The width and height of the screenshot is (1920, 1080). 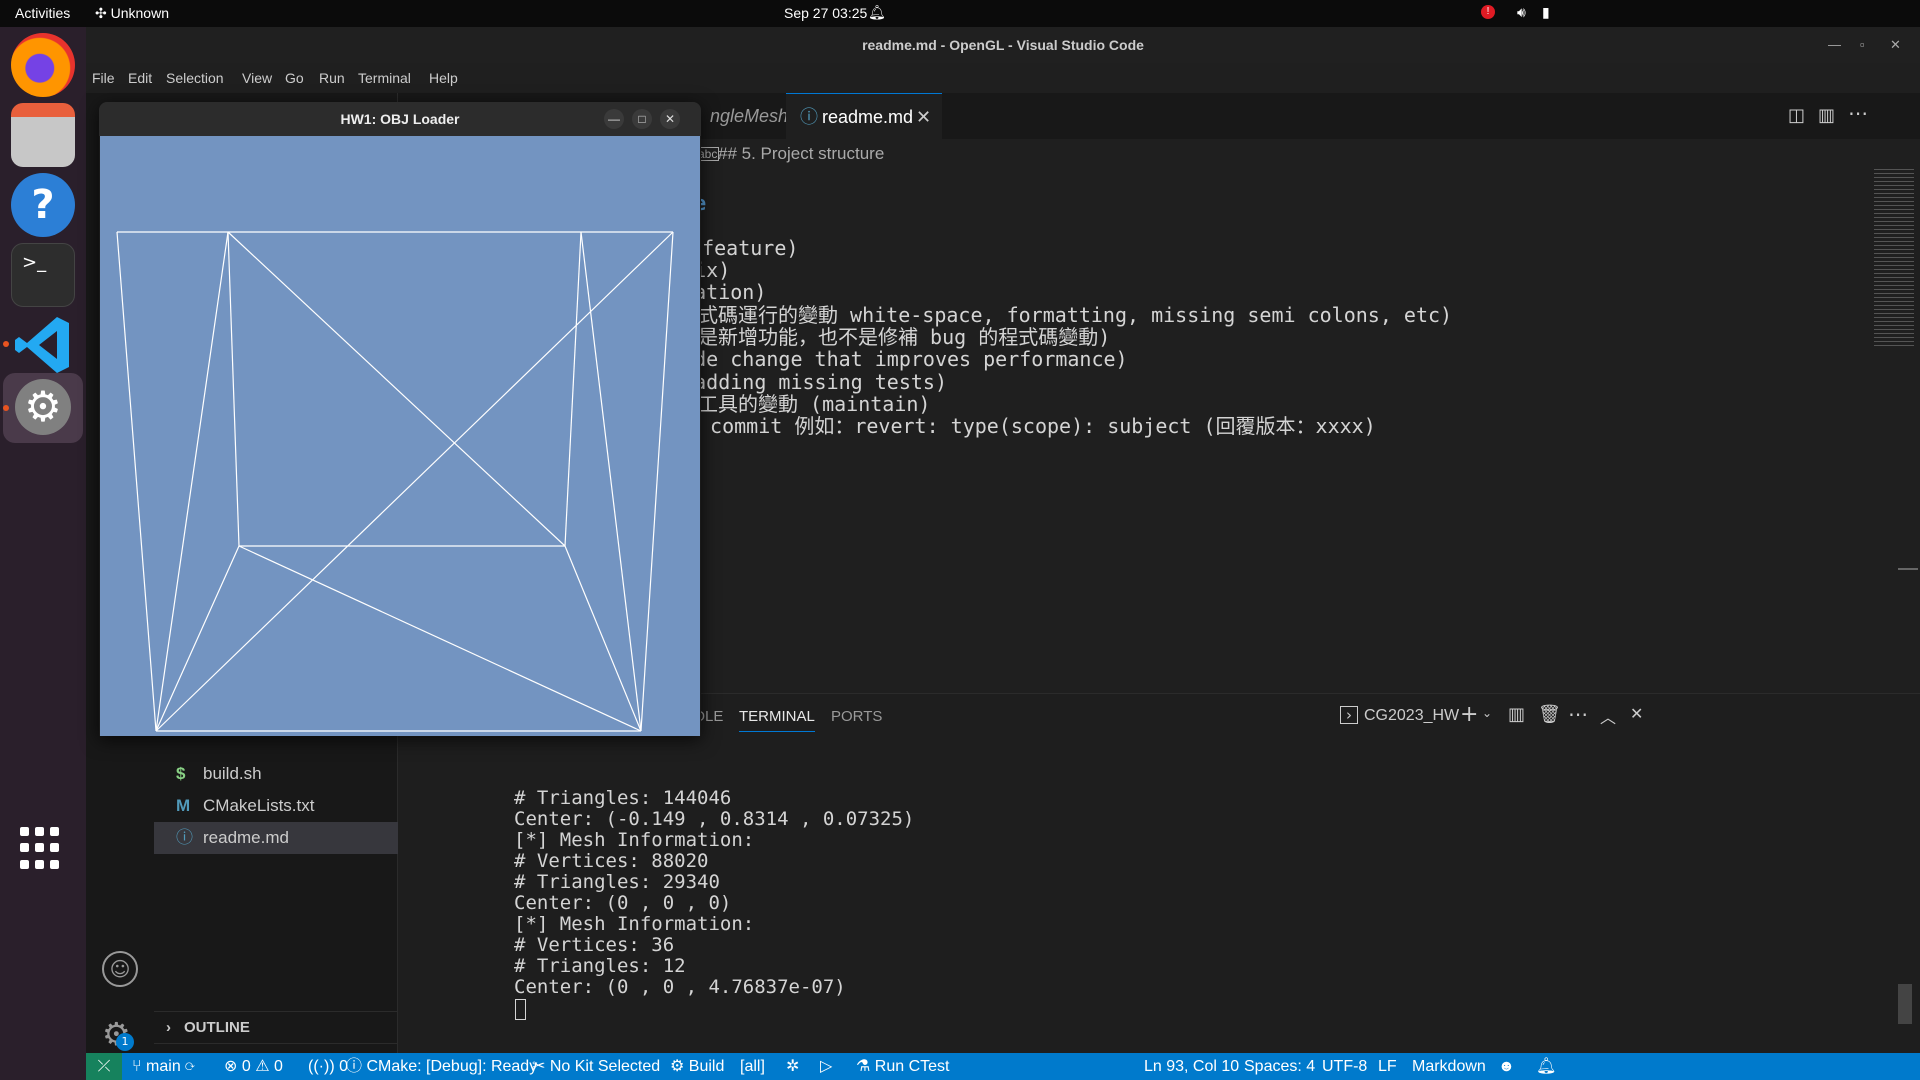 What do you see at coordinates (1908, 569) in the screenshot?
I see `scroll-marker` at bounding box center [1908, 569].